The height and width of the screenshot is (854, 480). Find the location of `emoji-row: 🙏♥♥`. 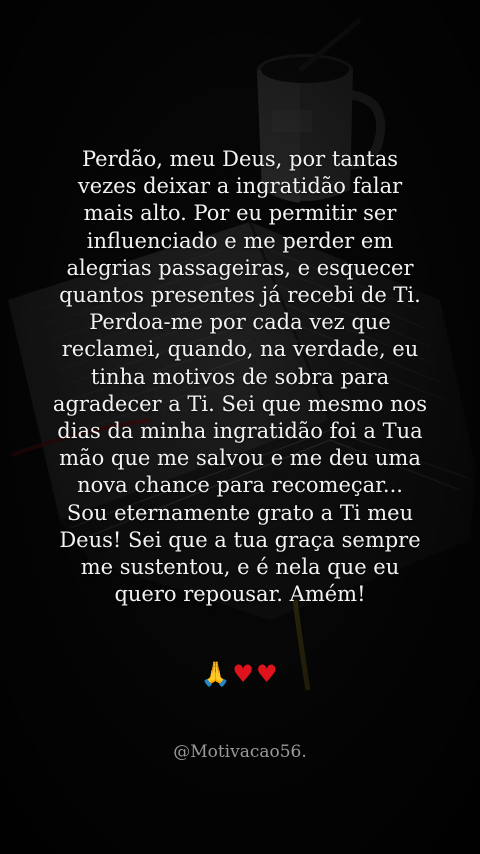

emoji-row: 🙏♥♥ is located at coordinates (240, 674).